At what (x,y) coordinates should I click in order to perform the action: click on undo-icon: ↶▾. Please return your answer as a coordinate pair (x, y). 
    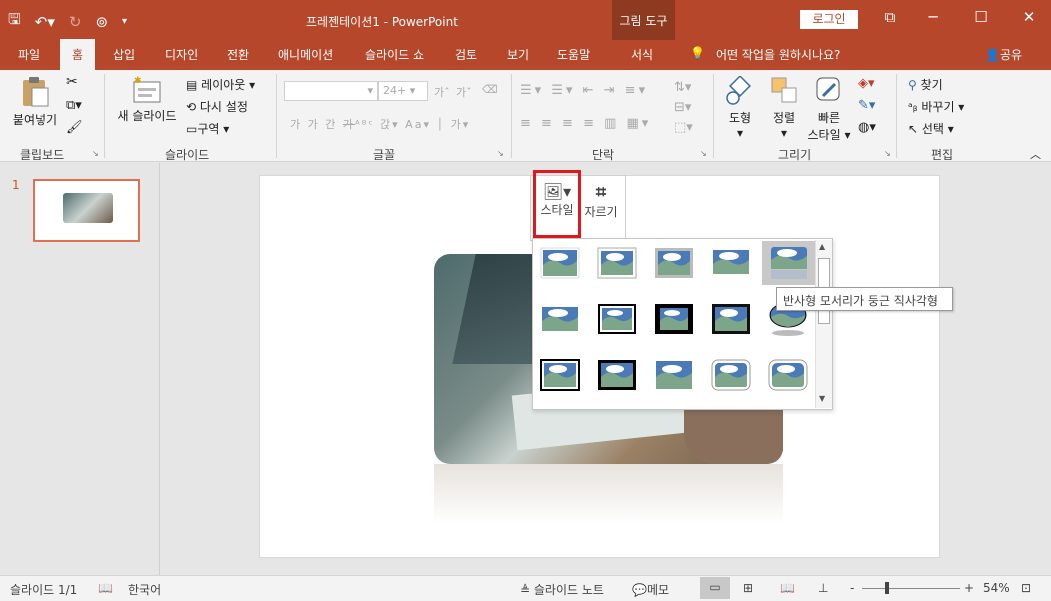
    Looking at the image, I should click on (45, 22).